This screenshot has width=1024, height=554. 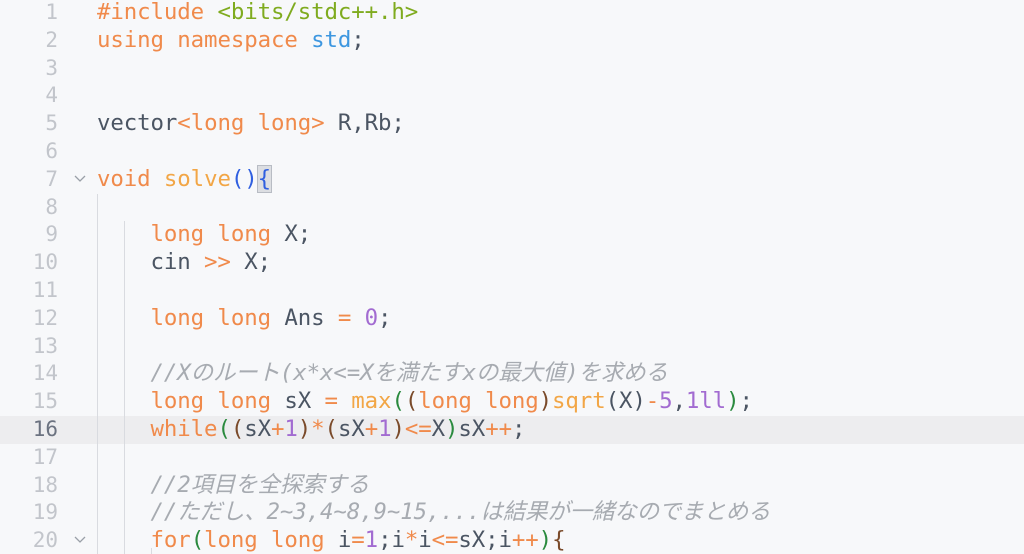 What do you see at coordinates (512, 96) in the screenshot?
I see `code-line: 4` at bounding box center [512, 96].